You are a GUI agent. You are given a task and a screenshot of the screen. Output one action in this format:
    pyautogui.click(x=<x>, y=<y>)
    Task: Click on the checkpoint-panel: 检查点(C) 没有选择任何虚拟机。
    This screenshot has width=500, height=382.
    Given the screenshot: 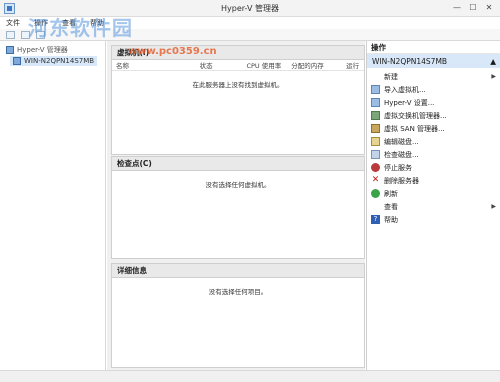 What is the action you would take?
    pyautogui.click(x=238, y=207)
    